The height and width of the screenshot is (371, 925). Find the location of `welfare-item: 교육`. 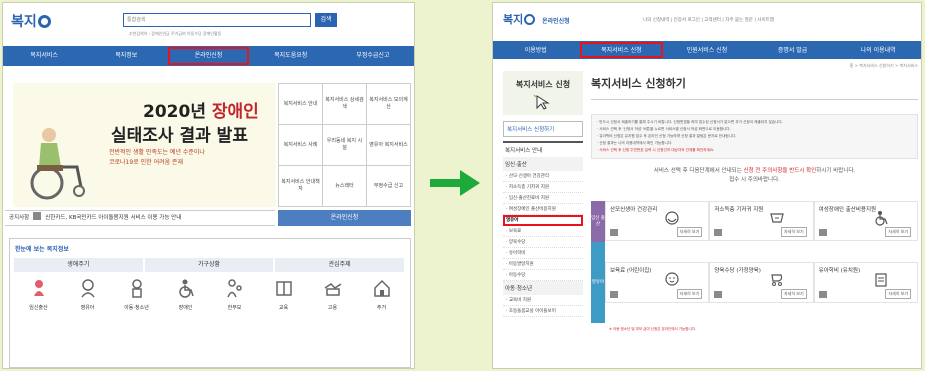

welfare-item: 교육 is located at coordinates (283, 294).